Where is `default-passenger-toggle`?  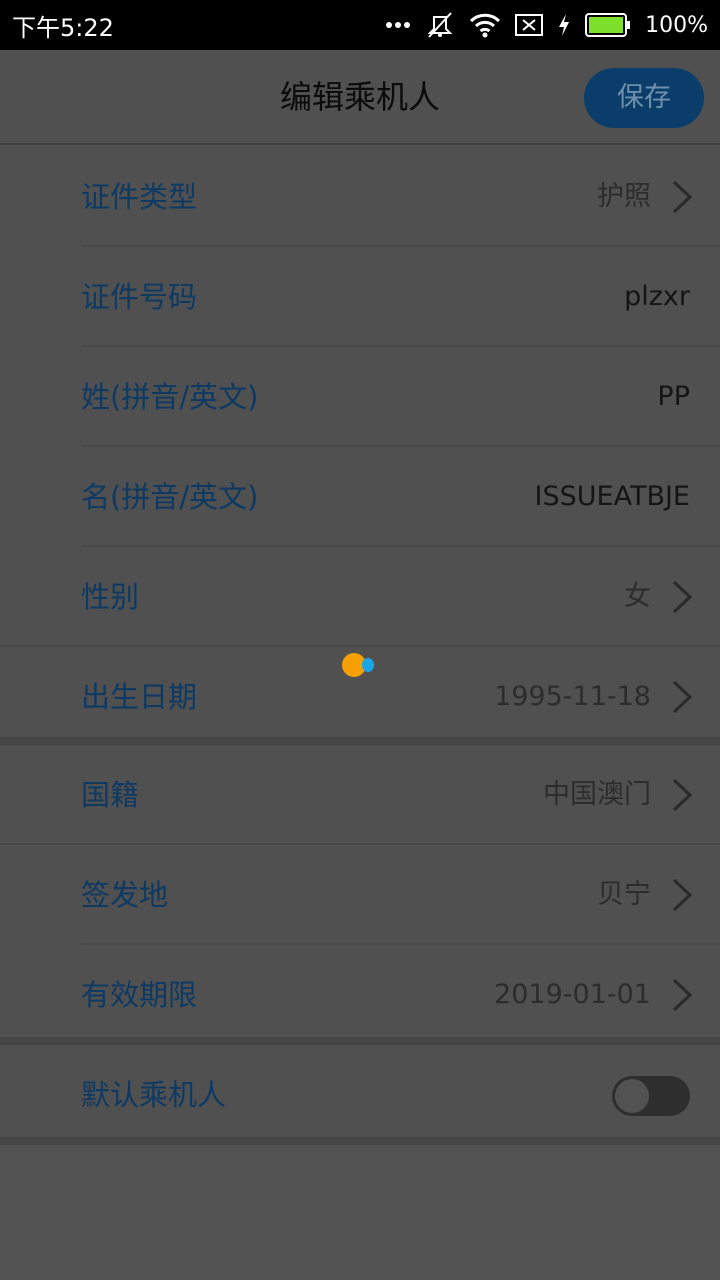 default-passenger-toggle is located at coordinates (651, 1096).